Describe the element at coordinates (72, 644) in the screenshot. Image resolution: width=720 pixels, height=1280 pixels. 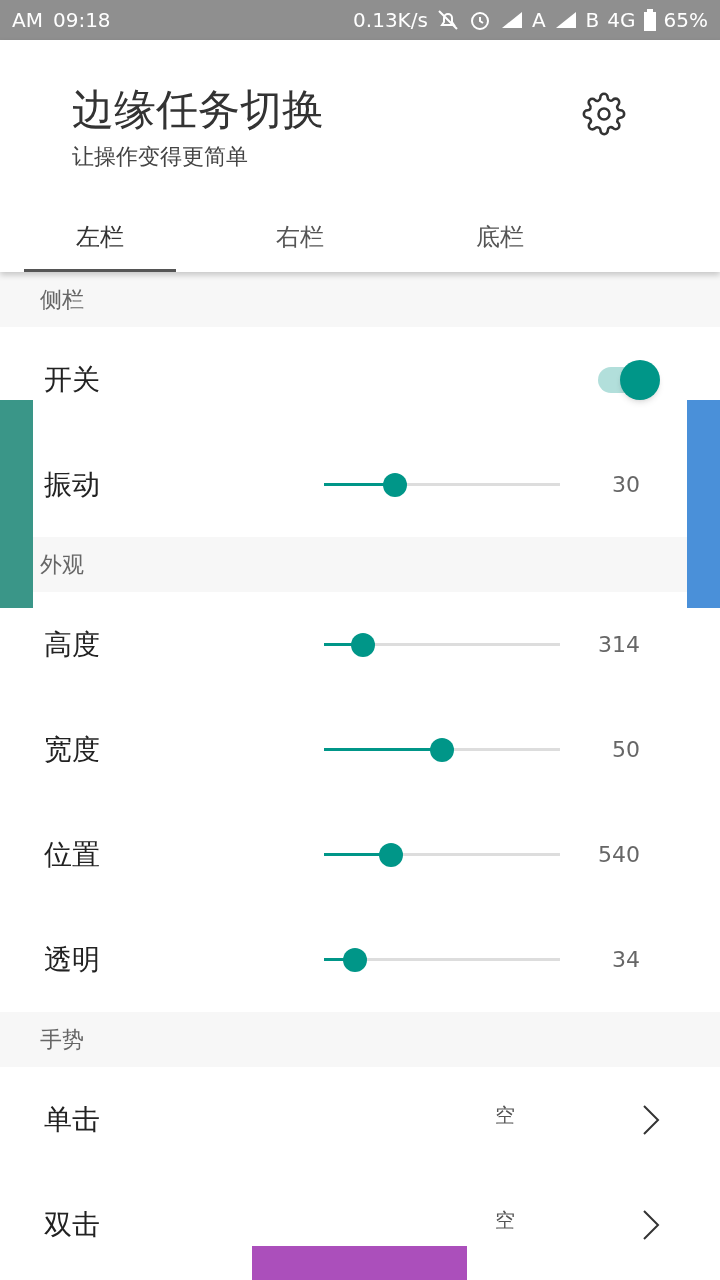
I see `setting-label: 高度` at that location.